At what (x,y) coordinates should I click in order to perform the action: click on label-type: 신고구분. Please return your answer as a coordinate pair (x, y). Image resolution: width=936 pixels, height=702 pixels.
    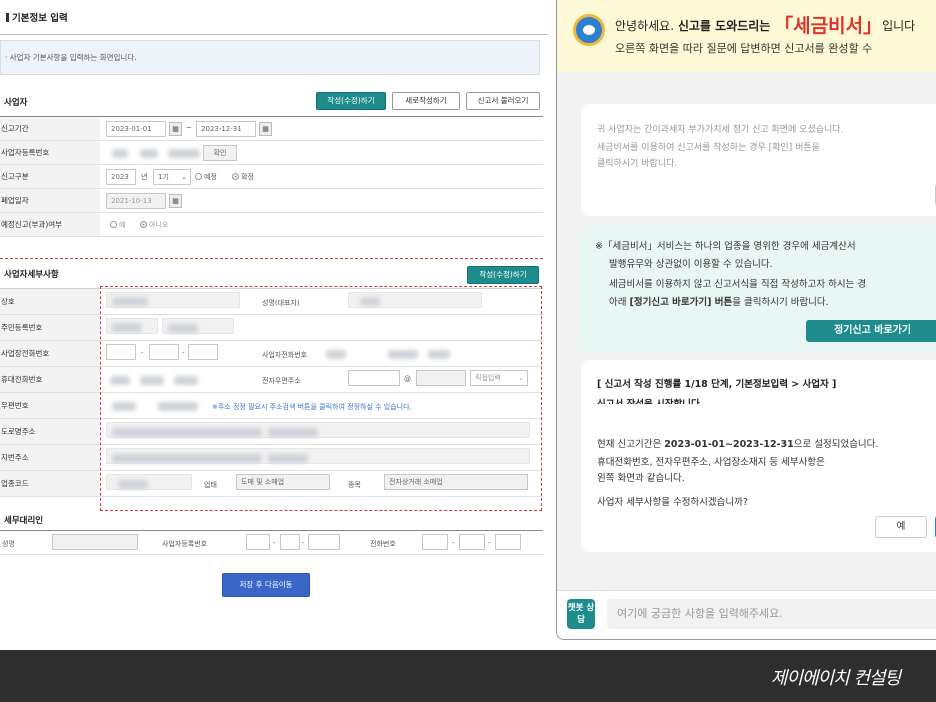
    Looking at the image, I should click on (50, 176).